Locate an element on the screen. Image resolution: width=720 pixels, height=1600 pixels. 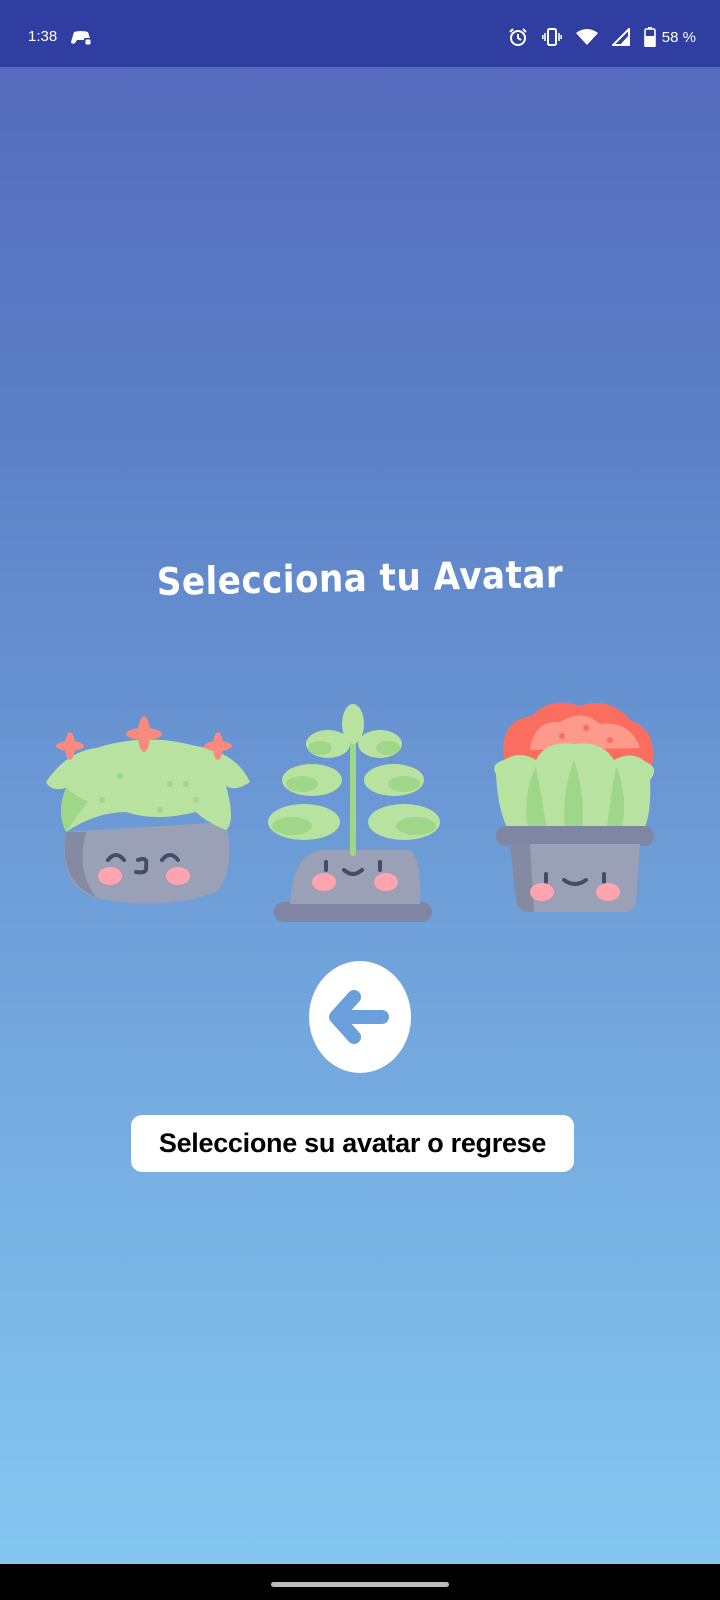
status-icons: 58 % is located at coordinates (602, 37).